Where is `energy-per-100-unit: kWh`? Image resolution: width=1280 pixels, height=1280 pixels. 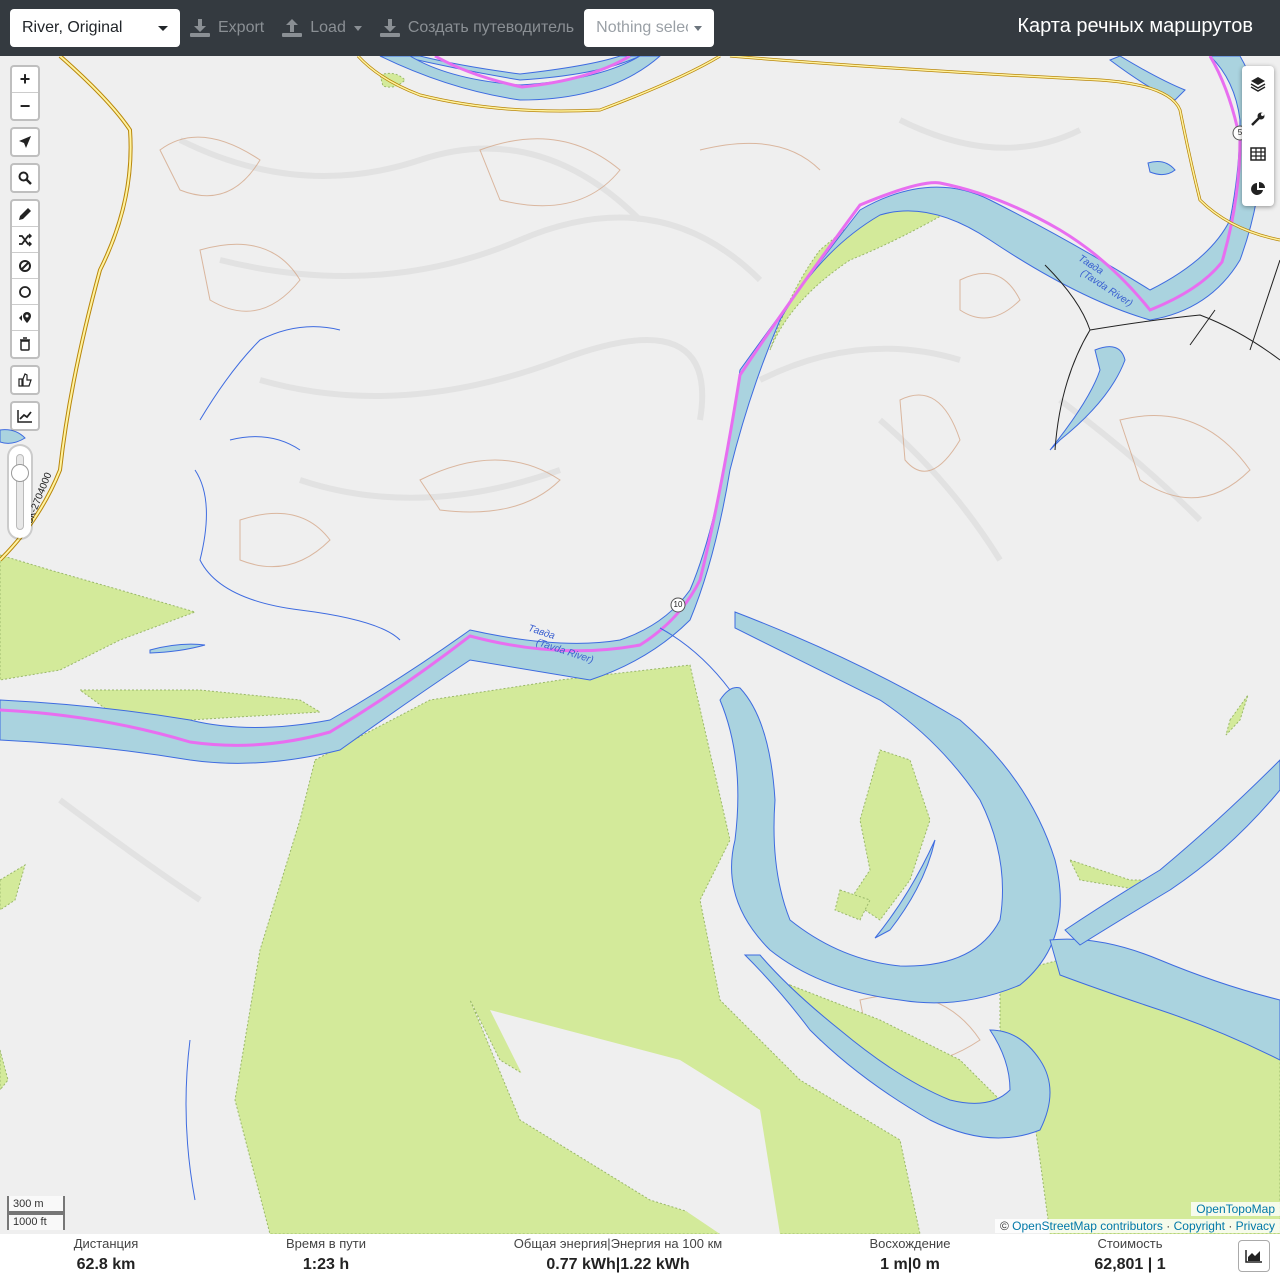 energy-per-100-unit: kWh is located at coordinates (672, 1264).